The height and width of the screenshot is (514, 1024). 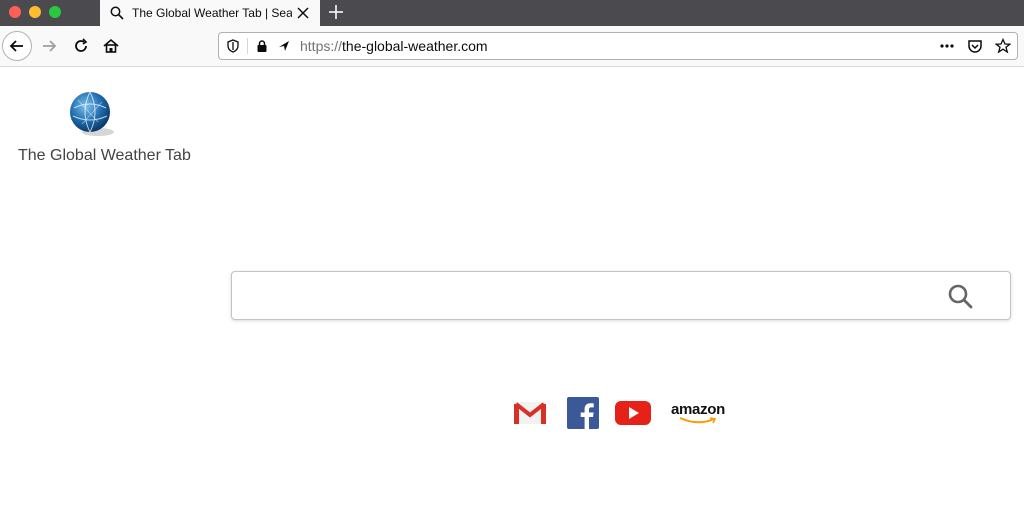 I want to click on tab-strip: The Global Weather Tab | Search, so click(x=512, y=13).